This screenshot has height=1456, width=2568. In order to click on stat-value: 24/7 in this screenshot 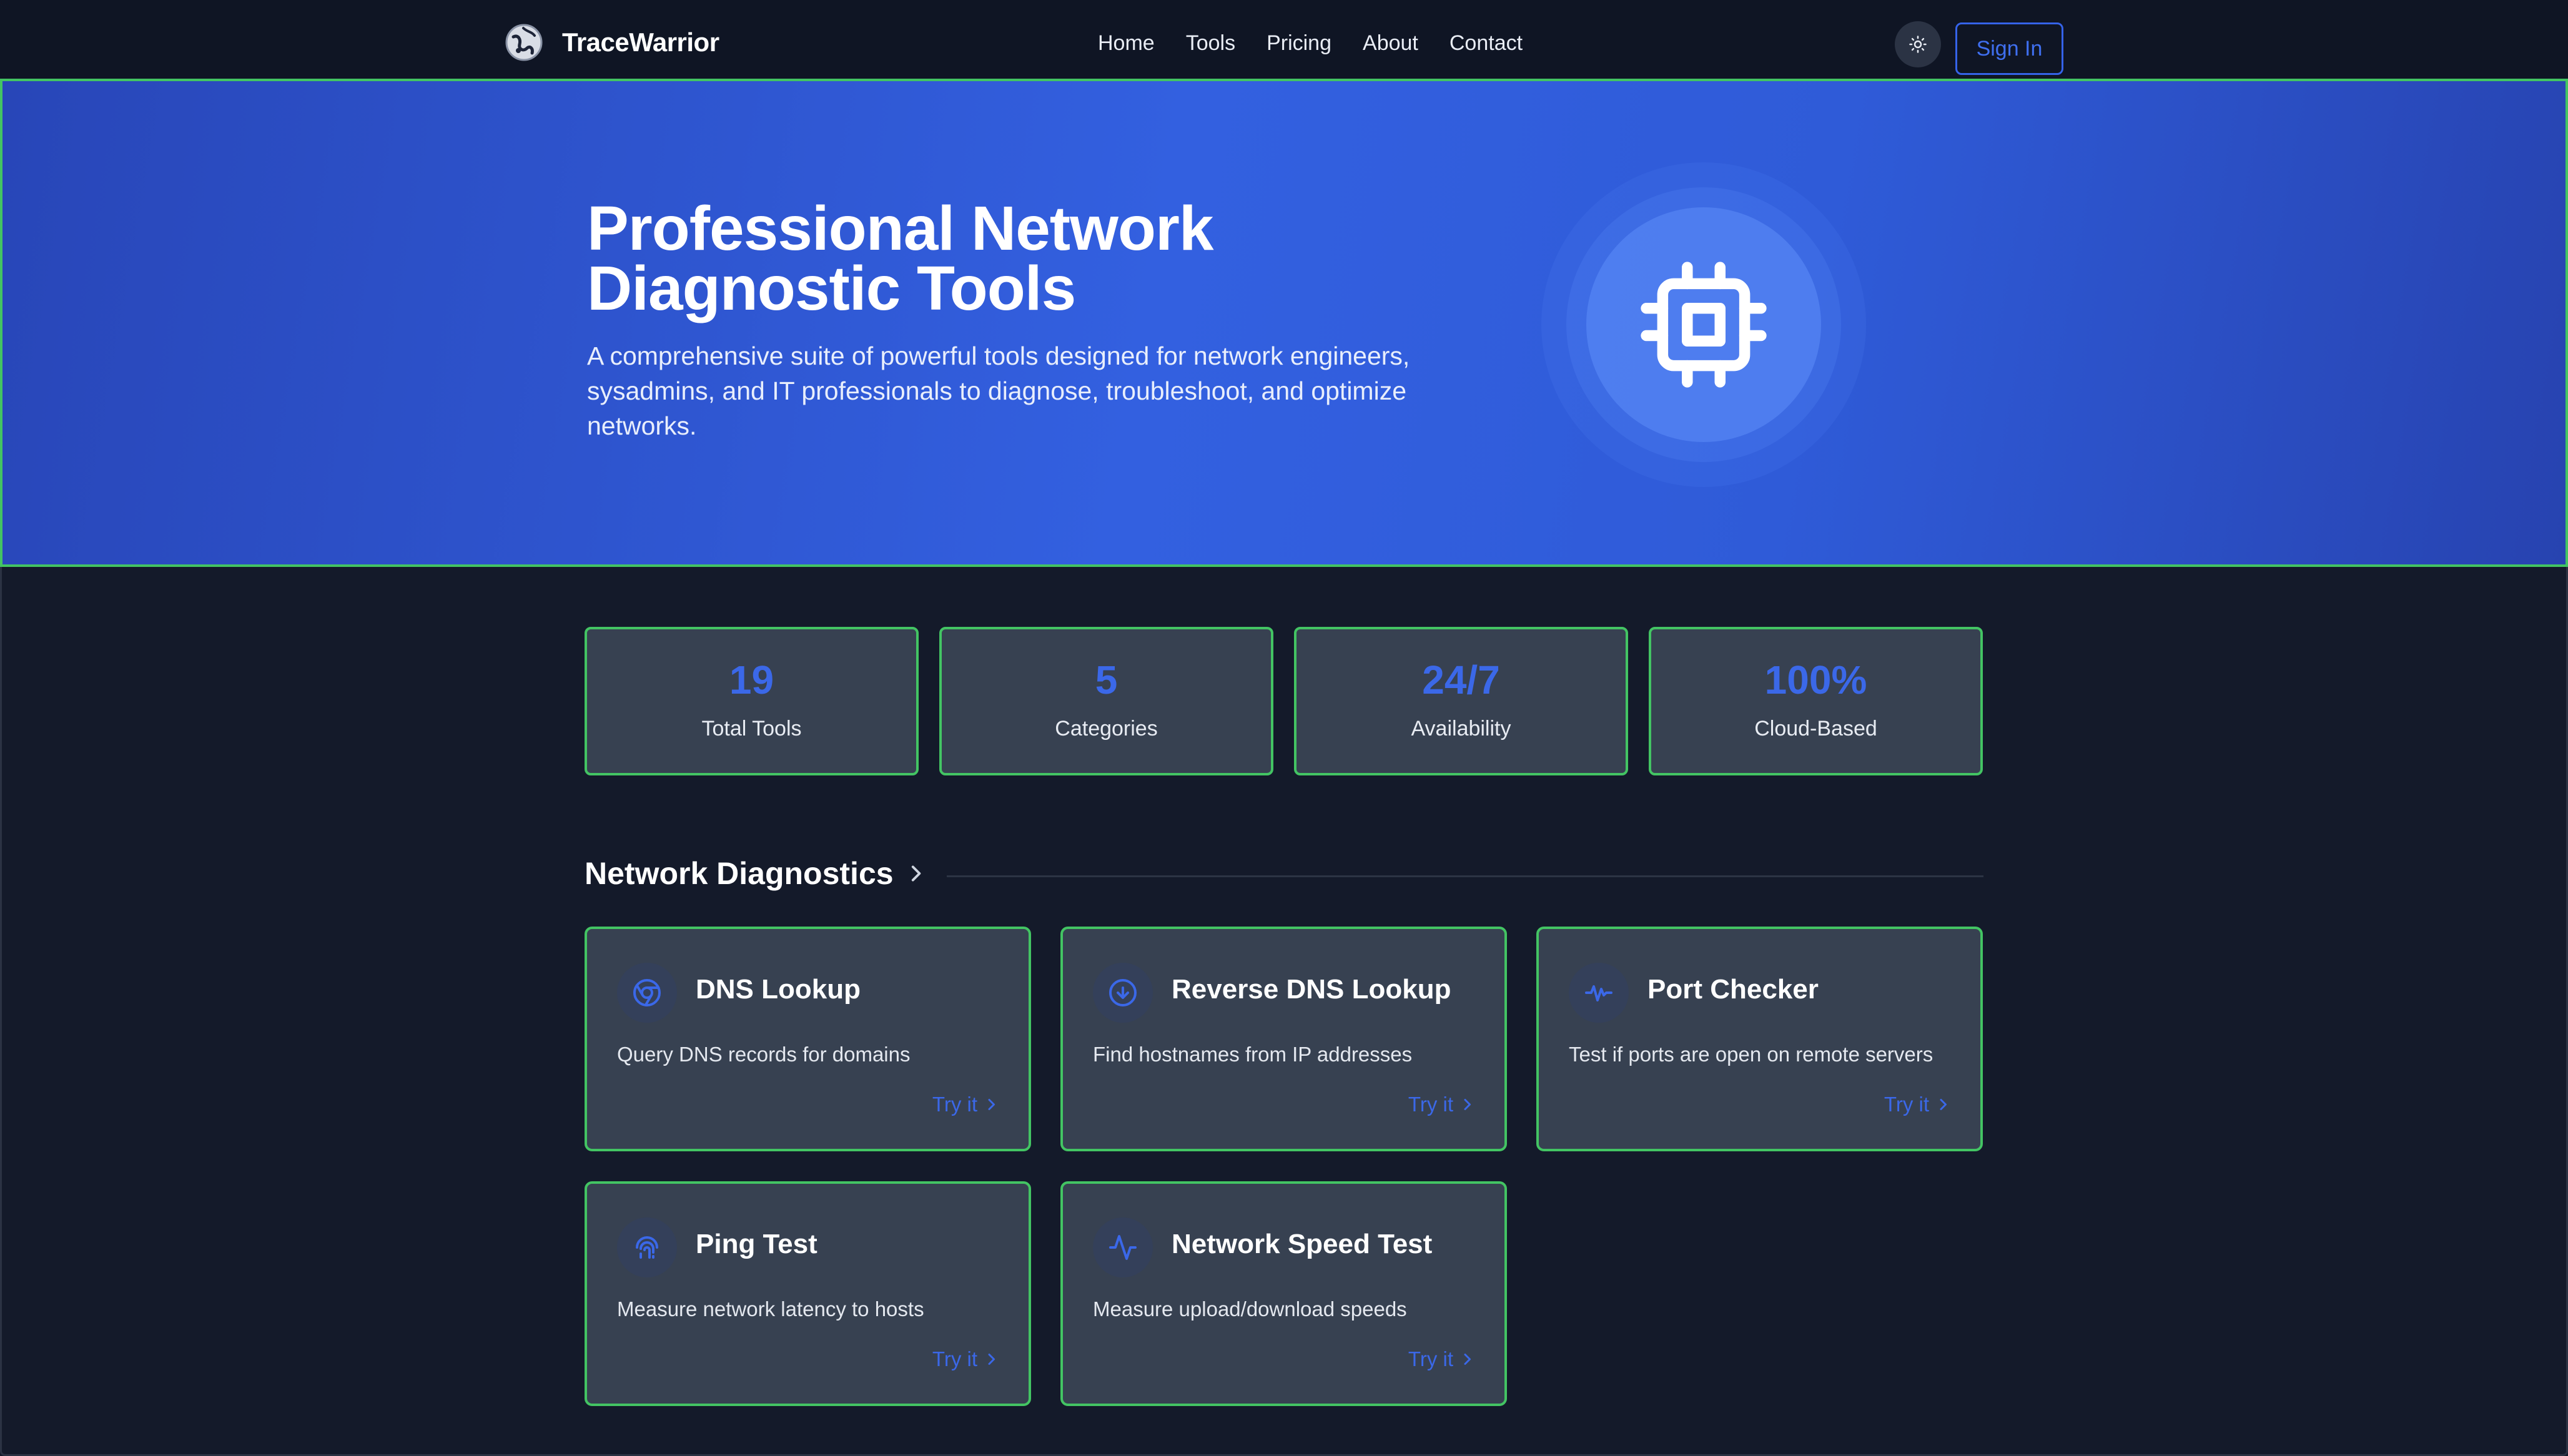, I will do `click(1461, 680)`.